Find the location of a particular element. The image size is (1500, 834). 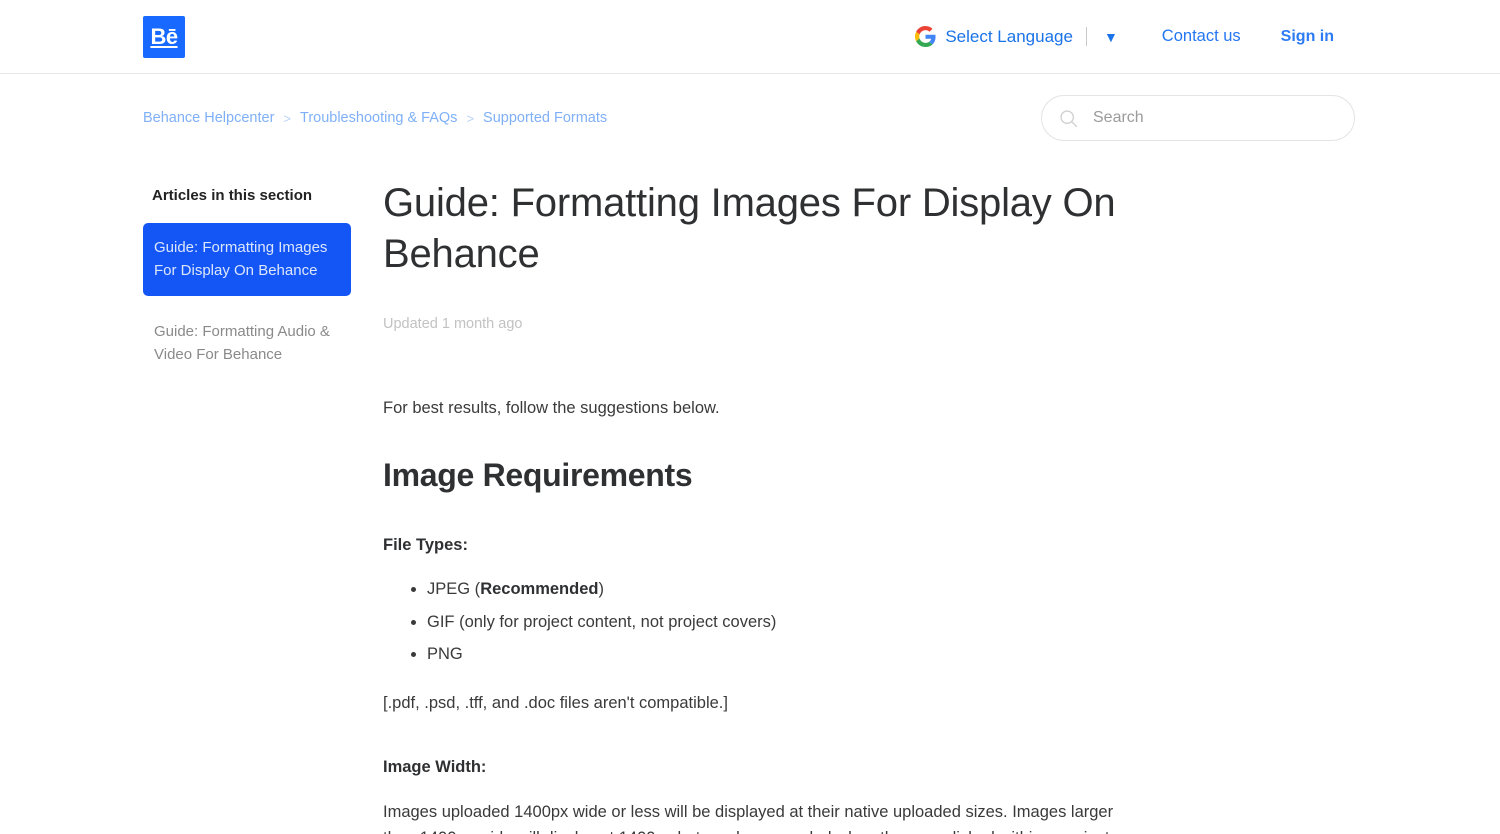

breadcrumb-item-supported-formats: Supported Formats is located at coordinates (545, 118).